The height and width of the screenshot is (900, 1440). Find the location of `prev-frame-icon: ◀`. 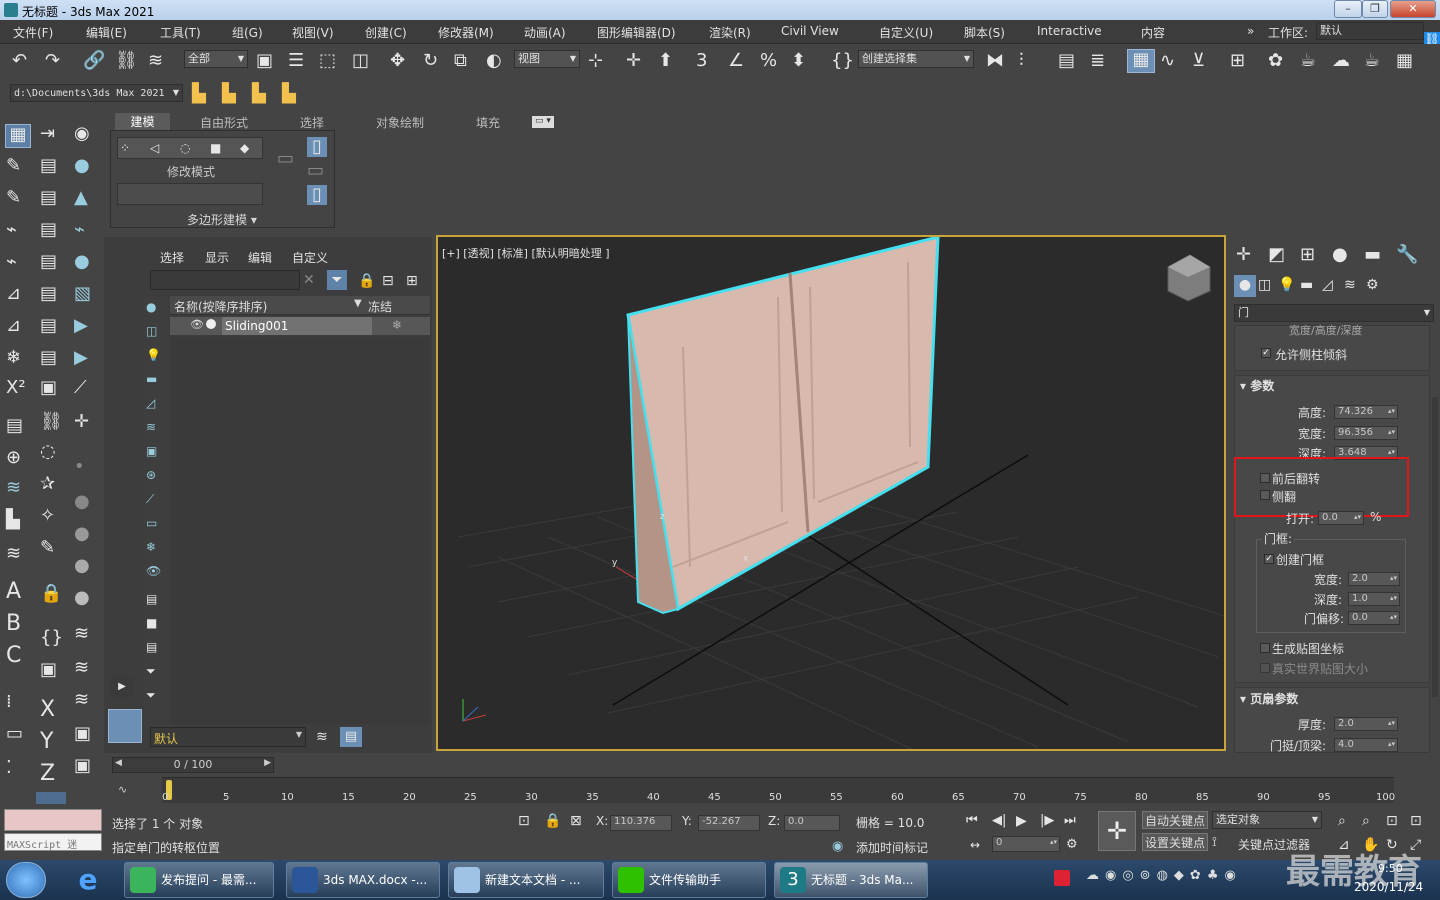

prev-frame-icon: ◀ is located at coordinates (118, 763).